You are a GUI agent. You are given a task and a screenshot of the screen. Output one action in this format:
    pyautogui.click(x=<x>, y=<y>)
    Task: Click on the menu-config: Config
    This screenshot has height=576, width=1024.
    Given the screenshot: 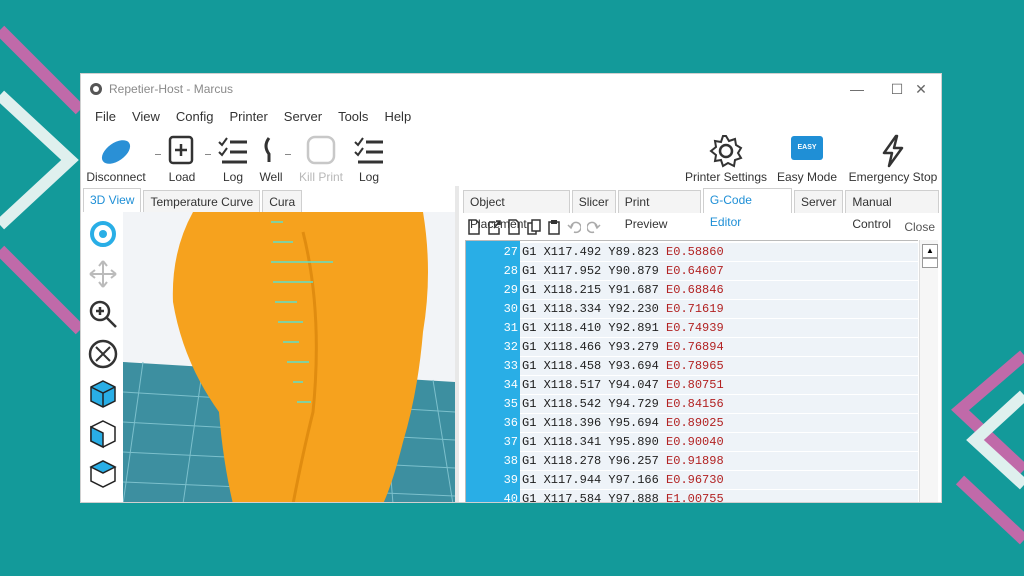 What is the action you would take?
    pyautogui.click(x=195, y=117)
    